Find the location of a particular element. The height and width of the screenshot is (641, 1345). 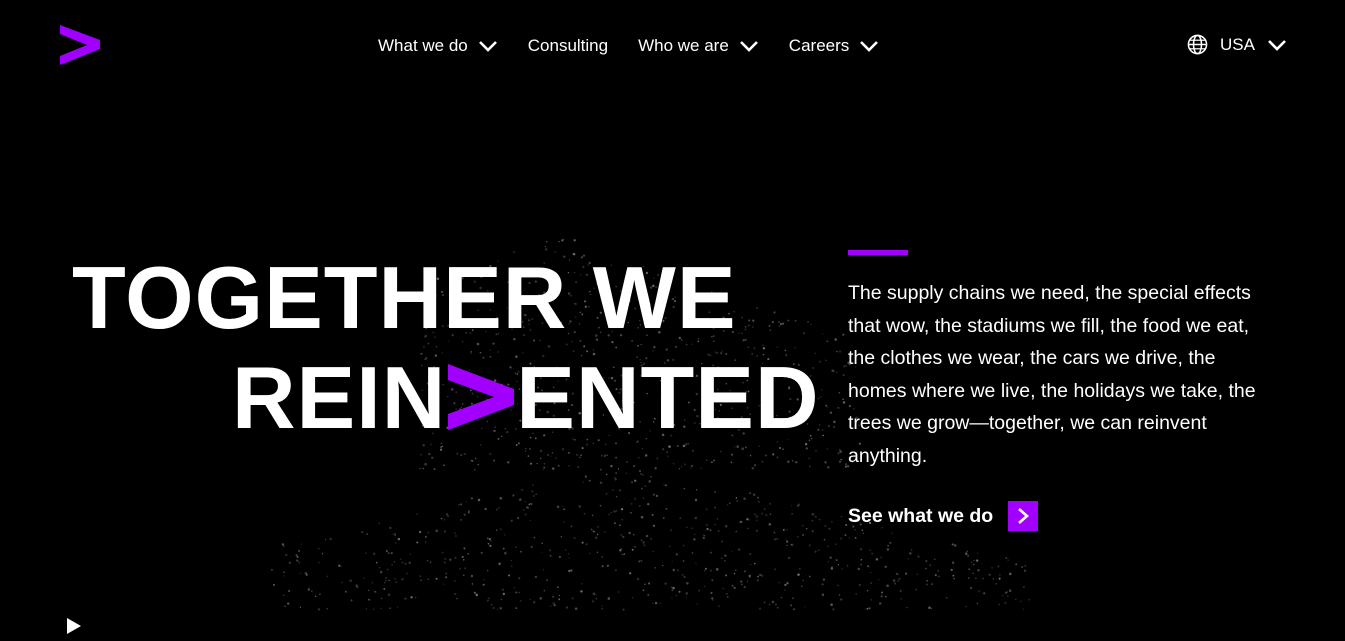

nav-item-label: What we do is located at coordinates (423, 45).